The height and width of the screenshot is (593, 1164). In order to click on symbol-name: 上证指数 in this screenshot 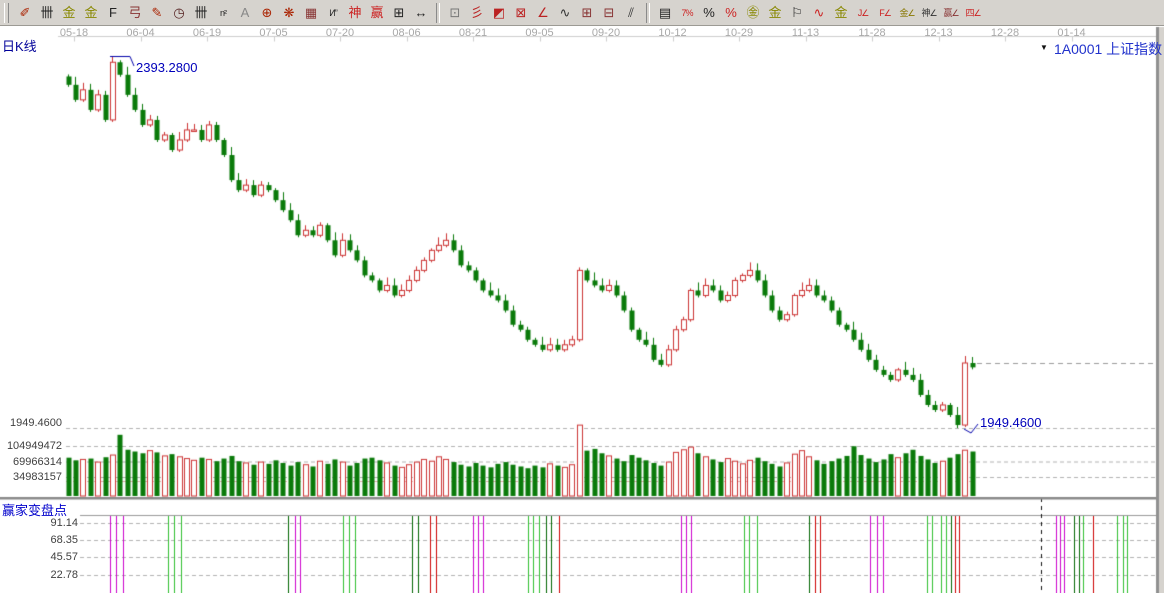, I will do `click(1134, 49)`.